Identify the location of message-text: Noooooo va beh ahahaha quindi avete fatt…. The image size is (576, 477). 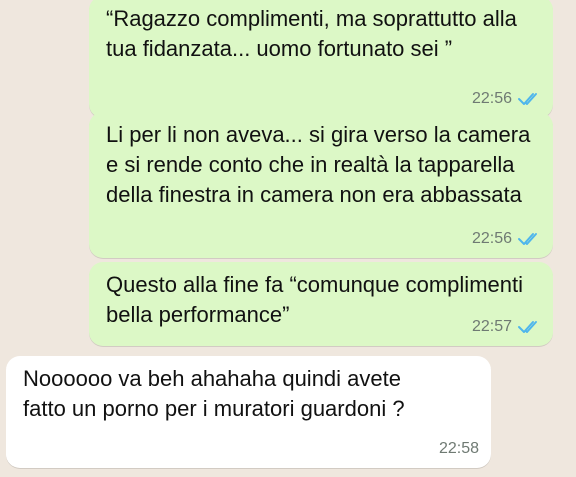
(214, 393).